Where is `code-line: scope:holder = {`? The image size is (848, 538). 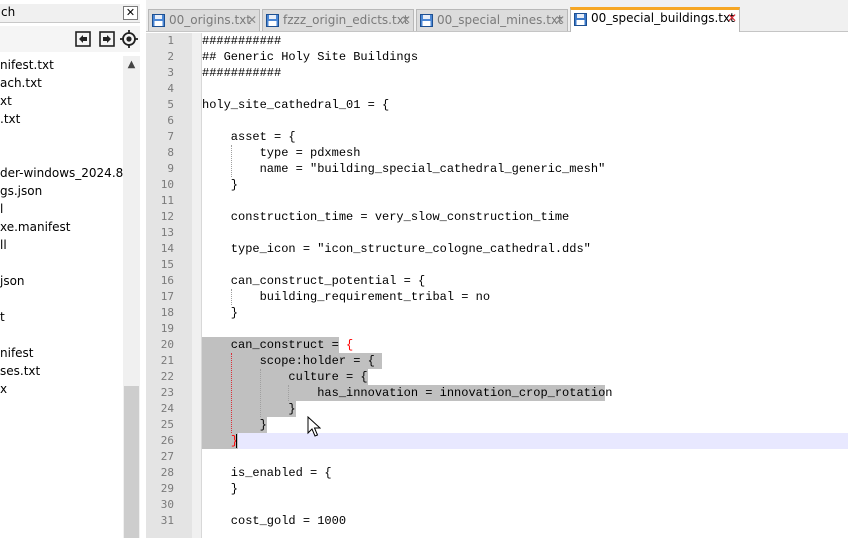
code-line: scope:holder = { is located at coordinates (288, 361).